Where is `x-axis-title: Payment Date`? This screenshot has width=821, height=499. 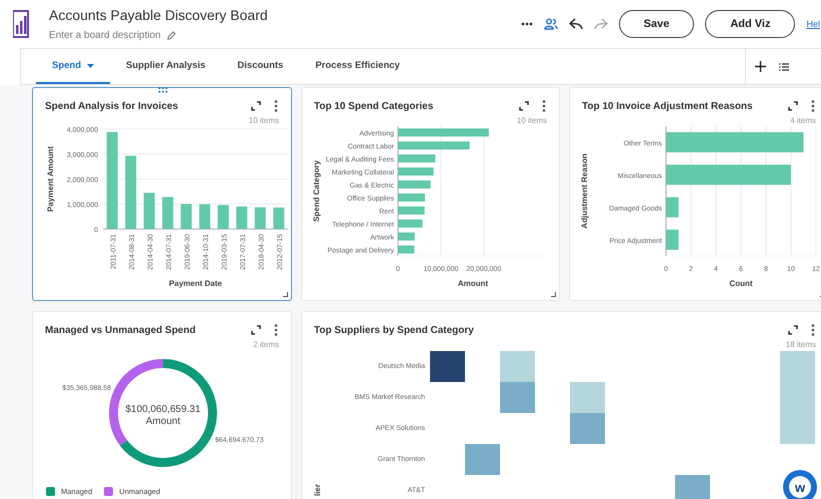
x-axis-title: Payment Date is located at coordinates (195, 283).